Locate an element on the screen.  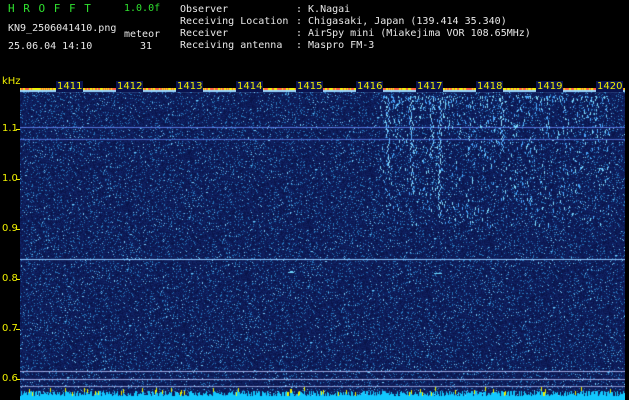
minute-label: 1411 is located at coordinates (70, 86).